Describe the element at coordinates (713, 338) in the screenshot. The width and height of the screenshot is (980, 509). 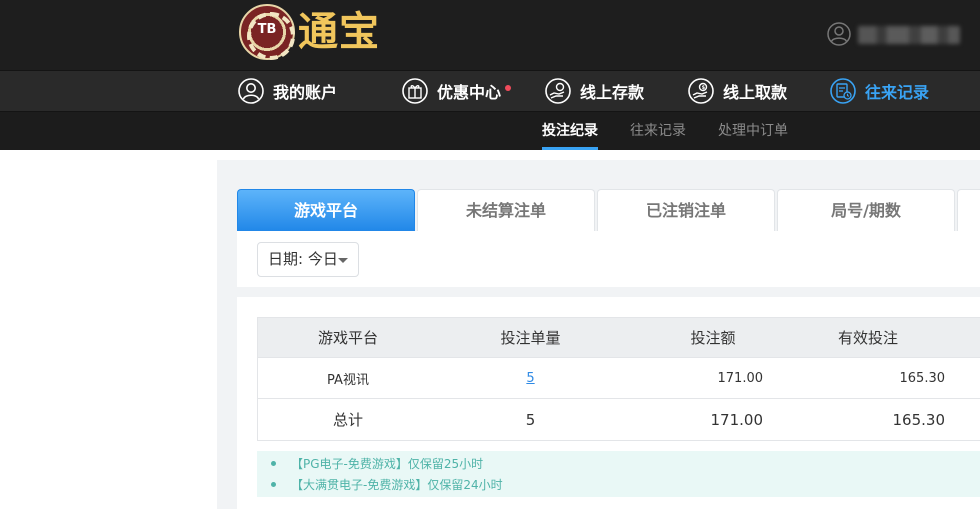
I see `header-bet-amount: 投注额` at that location.